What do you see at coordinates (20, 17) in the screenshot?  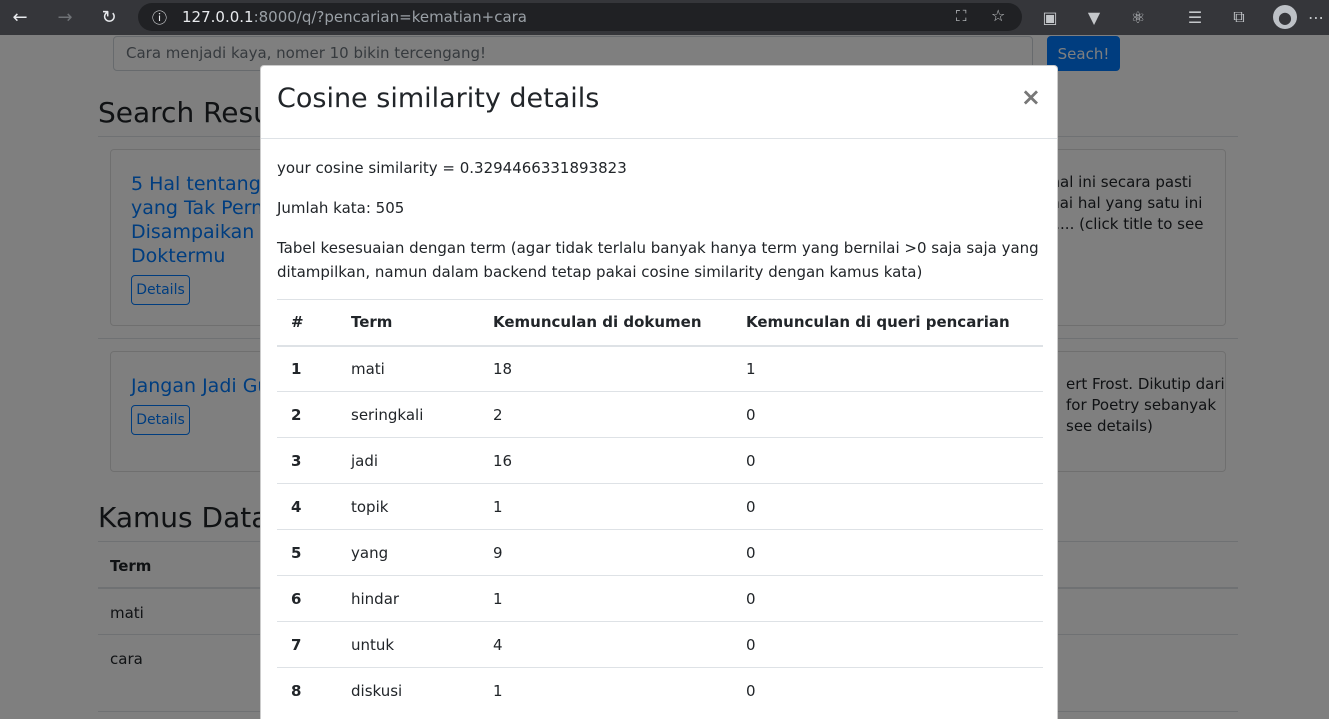 I see `back-arrow-icon: ←` at bounding box center [20, 17].